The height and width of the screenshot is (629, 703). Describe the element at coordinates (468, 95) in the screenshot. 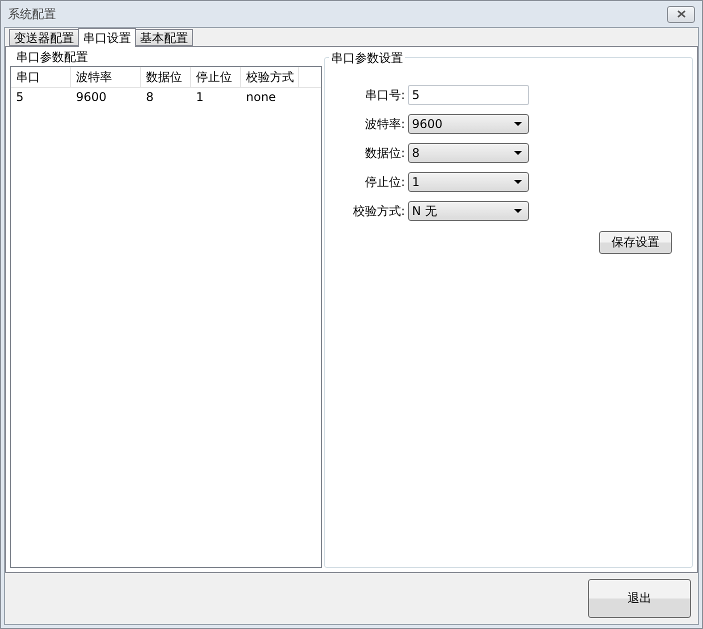

I see `input-field: 5` at that location.